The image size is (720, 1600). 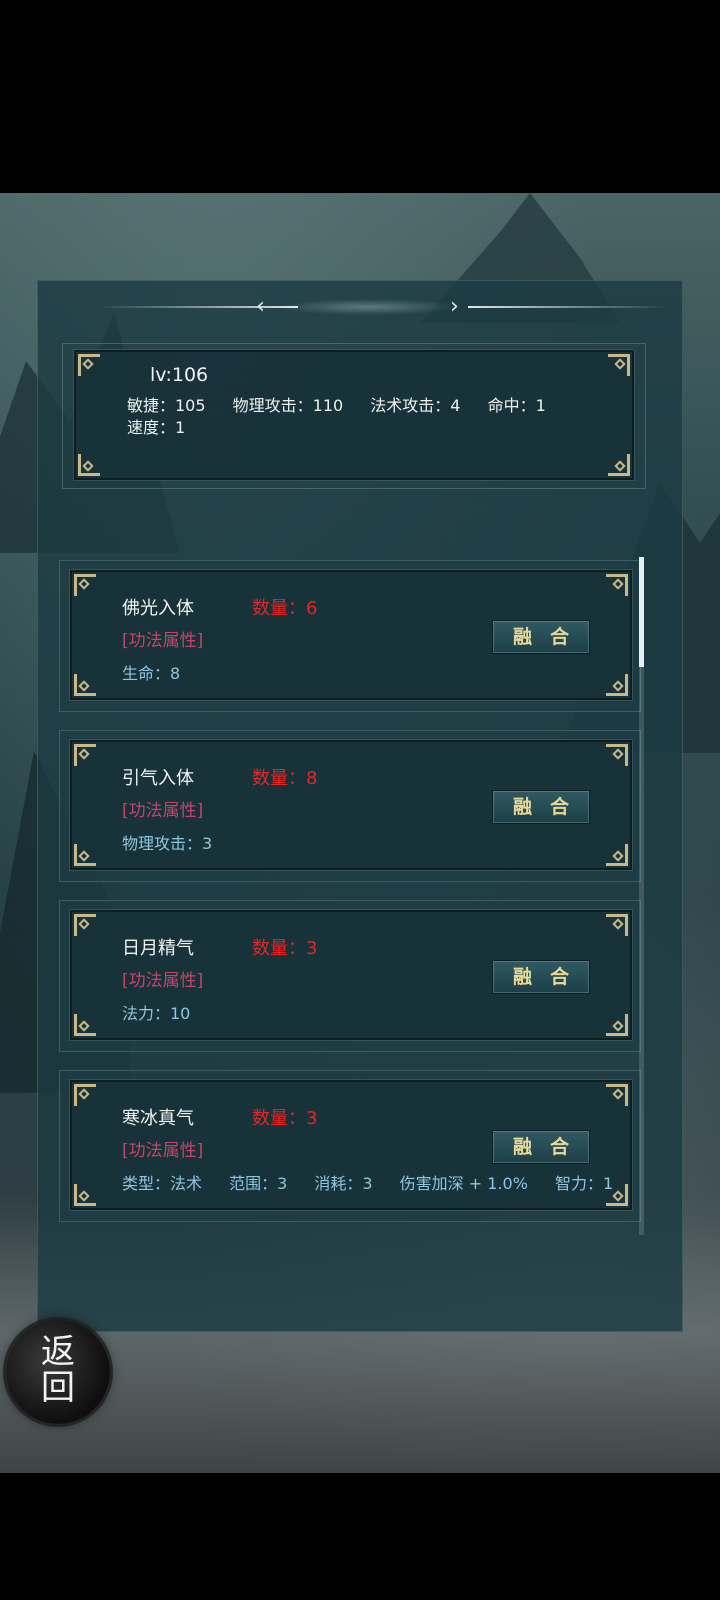 What do you see at coordinates (415, 405) in the screenshot?
I see `stat-magic-attack: 法术攻击：4` at bounding box center [415, 405].